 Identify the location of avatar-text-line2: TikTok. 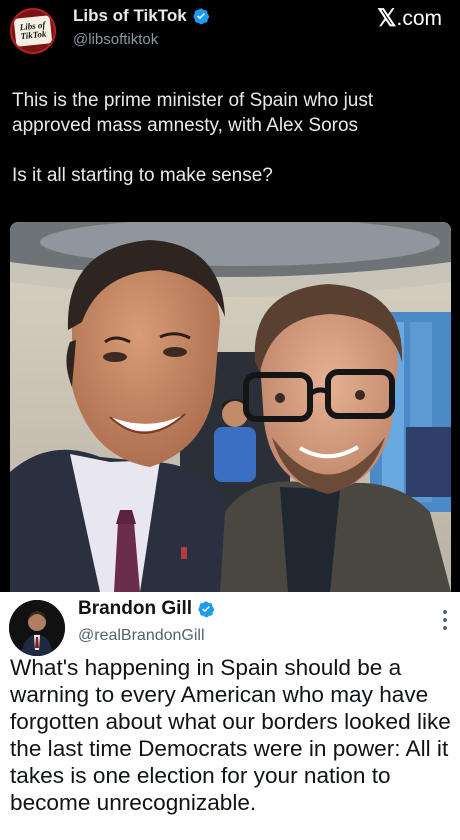
(33, 35).